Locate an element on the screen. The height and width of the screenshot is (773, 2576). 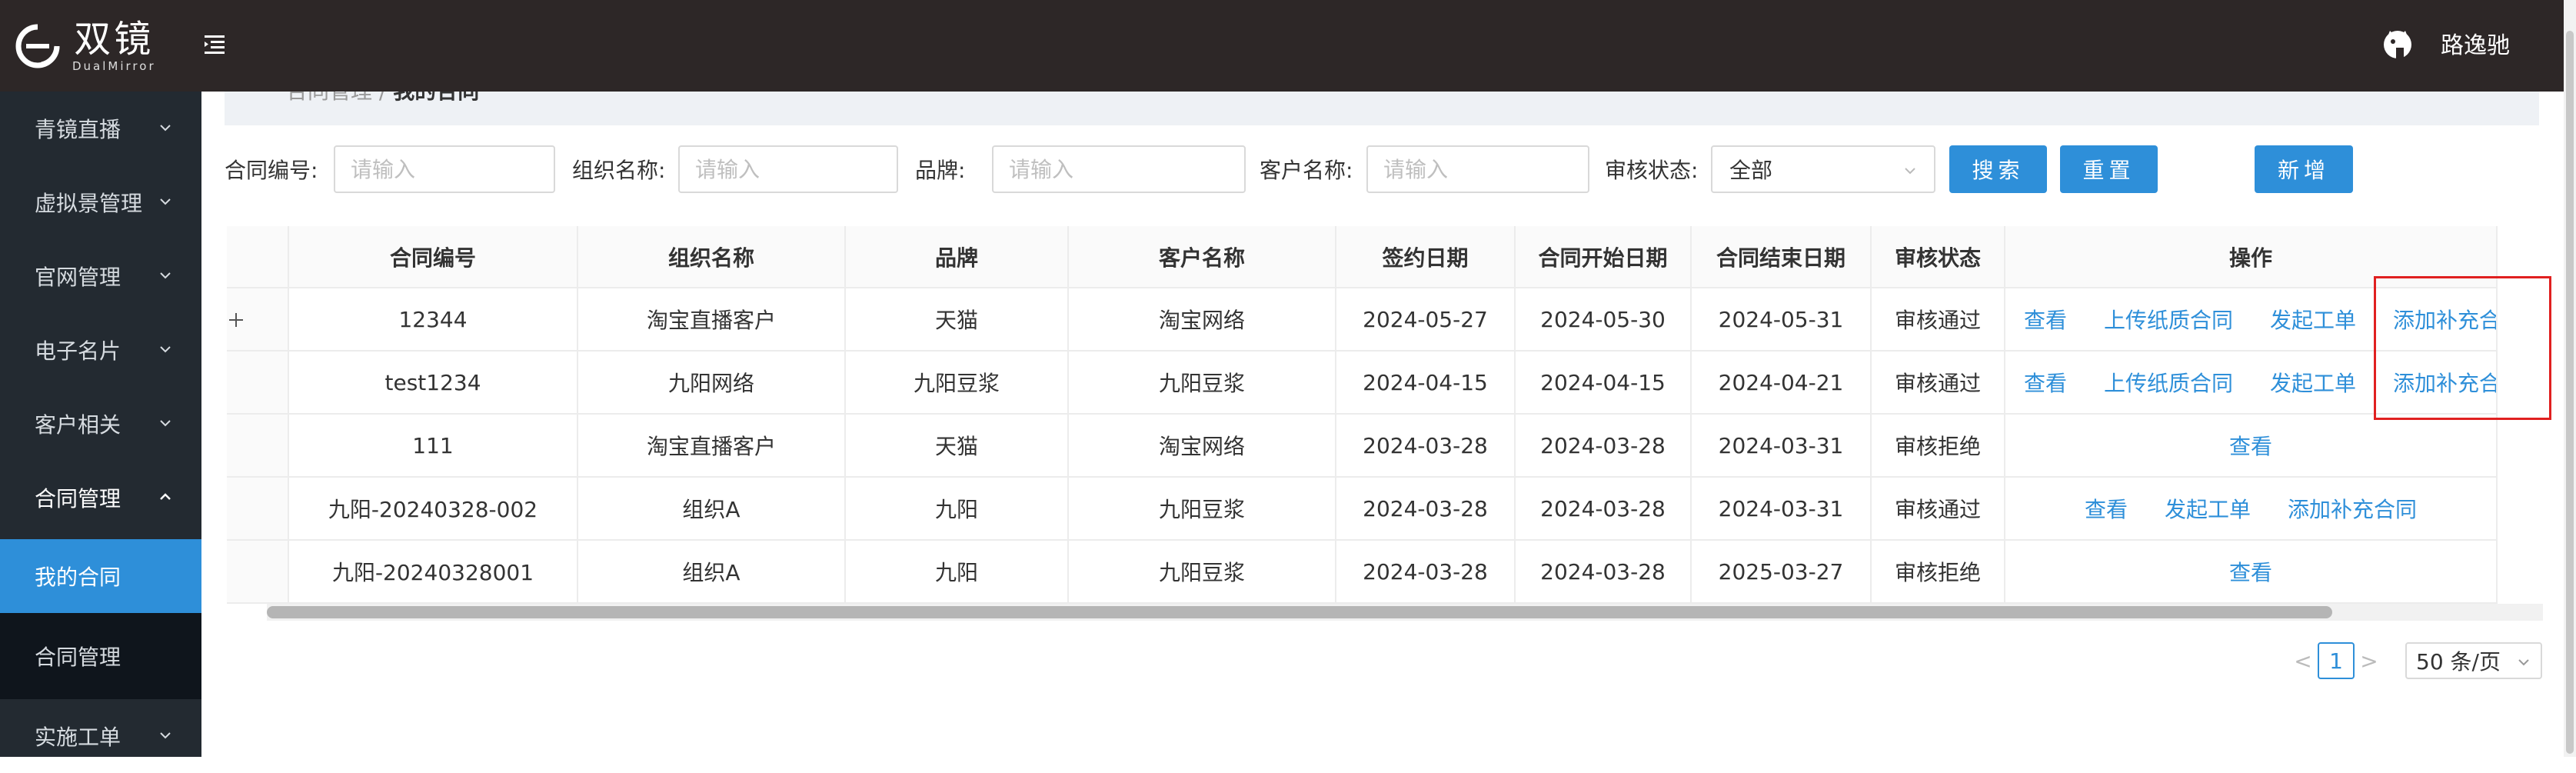
customer-name-input is located at coordinates (1477, 169).